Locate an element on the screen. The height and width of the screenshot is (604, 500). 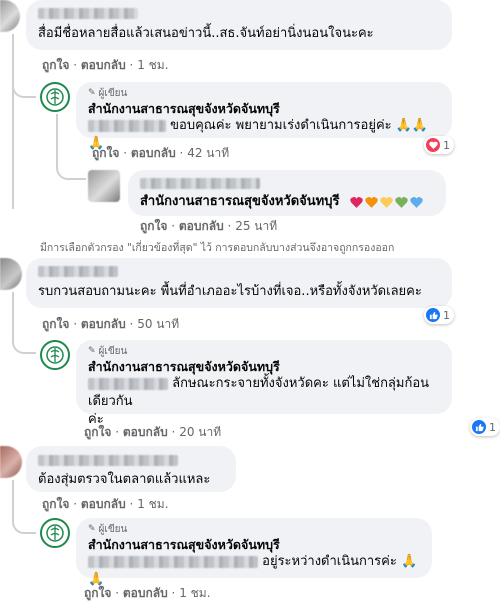
comment-actions: ถูกใจ · ตอบกลับ · 50 นาที is located at coordinates (111, 324).